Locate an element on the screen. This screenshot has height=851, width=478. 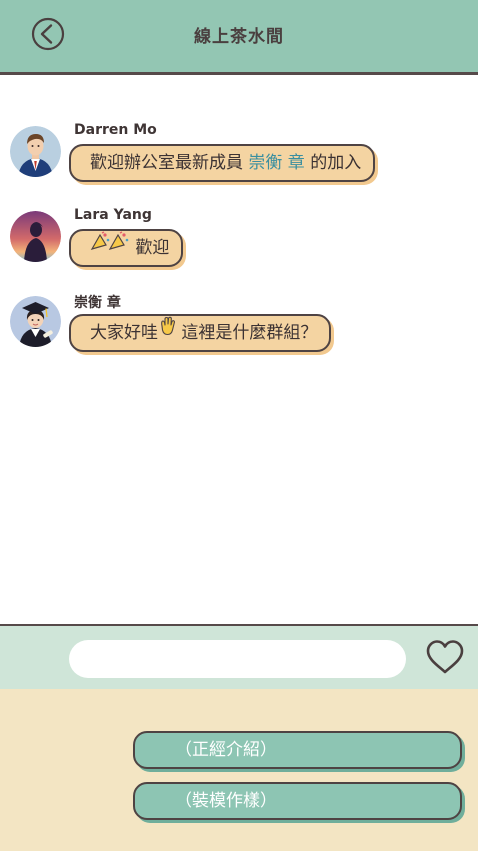
message-input is located at coordinates (237, 659).